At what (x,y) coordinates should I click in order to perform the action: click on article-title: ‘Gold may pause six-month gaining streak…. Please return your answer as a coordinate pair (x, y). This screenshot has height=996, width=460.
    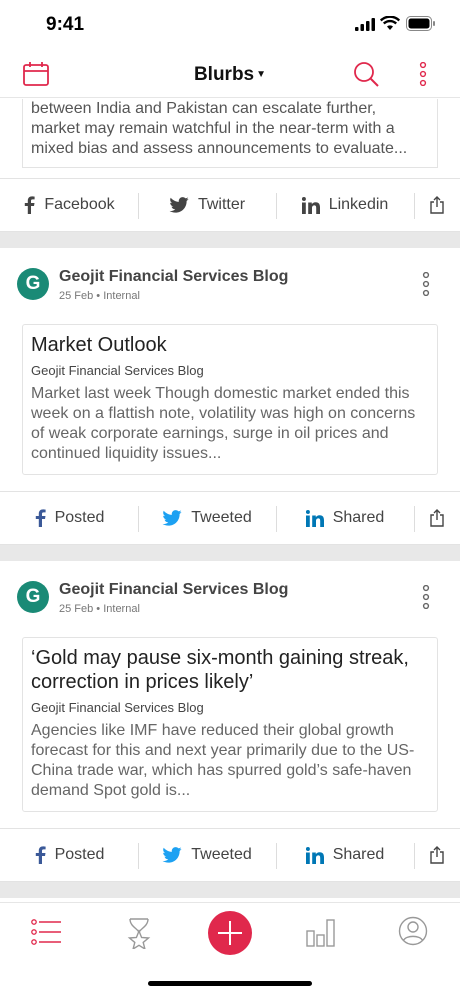
    Looking at the image, I should click on (220, 670).